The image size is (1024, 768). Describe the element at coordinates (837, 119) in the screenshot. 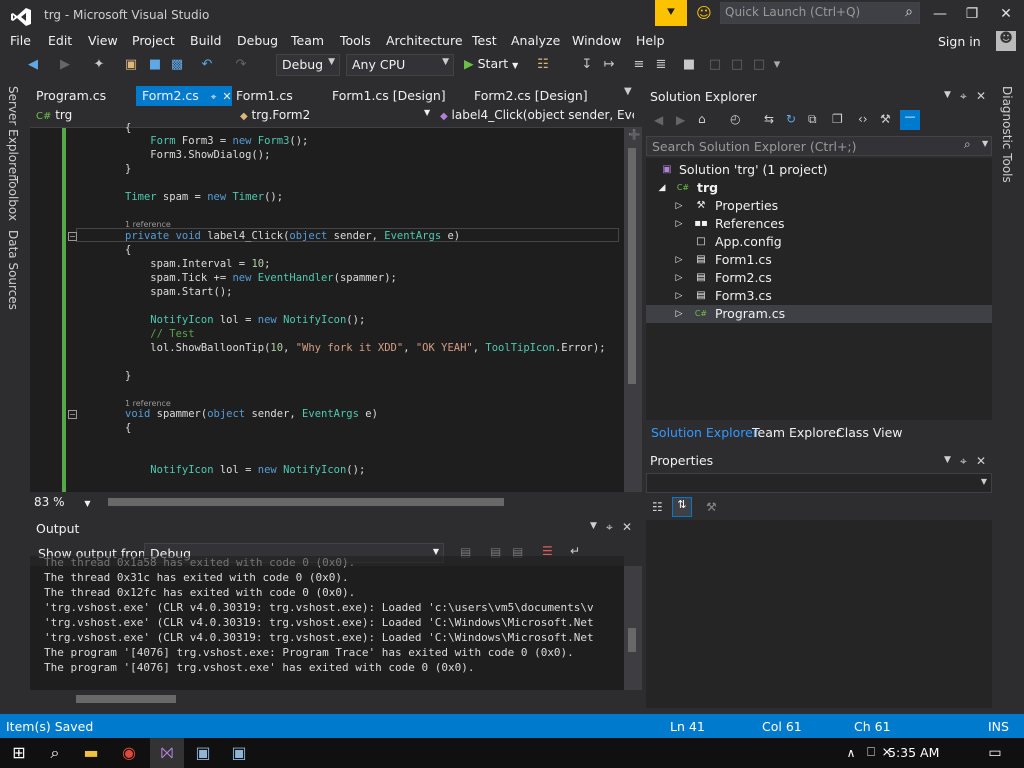

I see `show-all-files-icon: ❐` at that location.